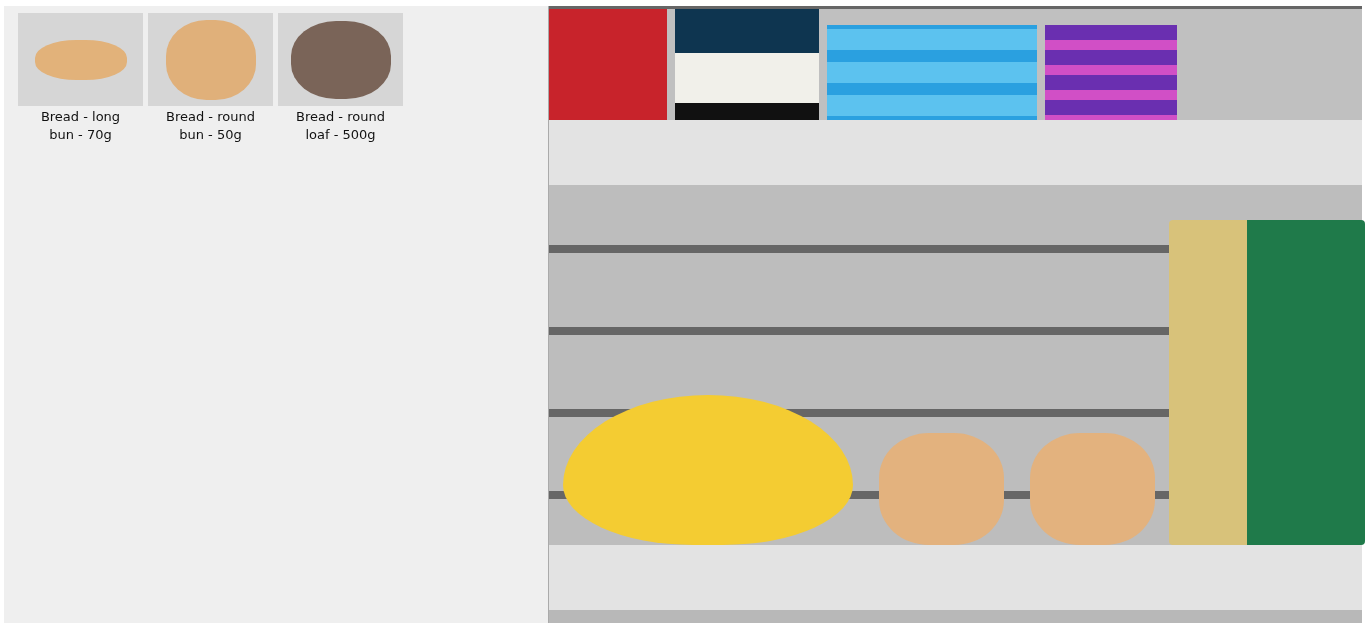 This screenshot has width=1370, height=623. Describe the element at coordinates (210, 126) in the screenshot. I see `product-label: Bread - round bun - 50g` at that location.